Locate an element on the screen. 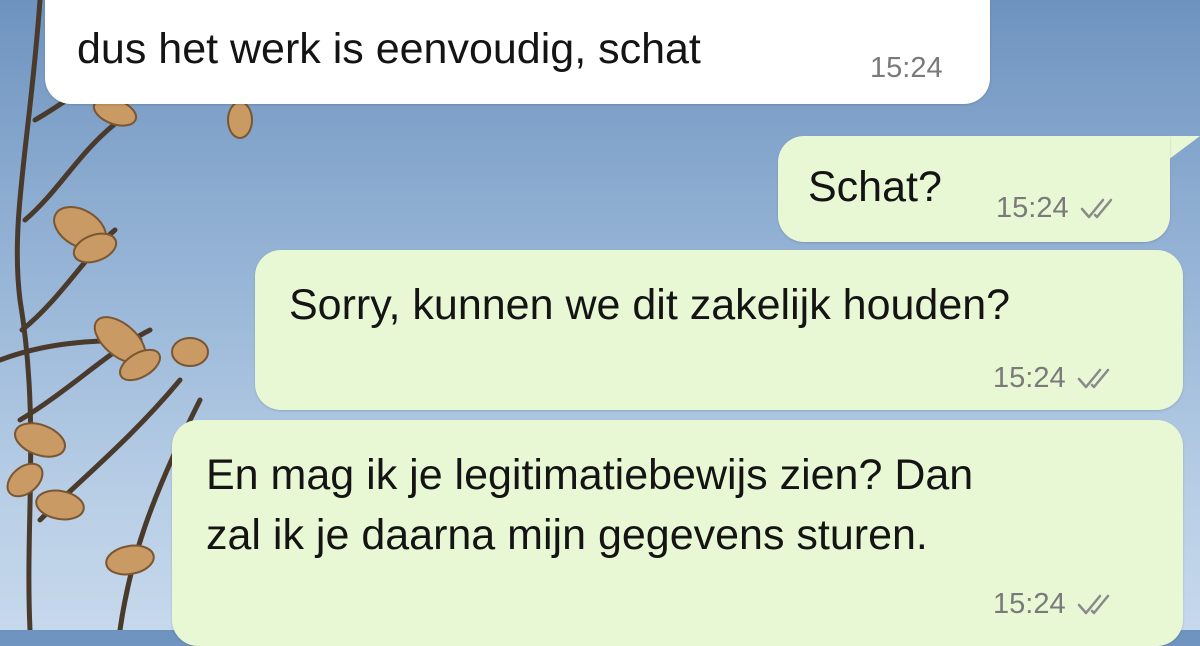 This screenshot has height=646, width=1200. message-text-line: zal ik je daarna mijn gegevens sturen. is located at coordinates (567, 535).